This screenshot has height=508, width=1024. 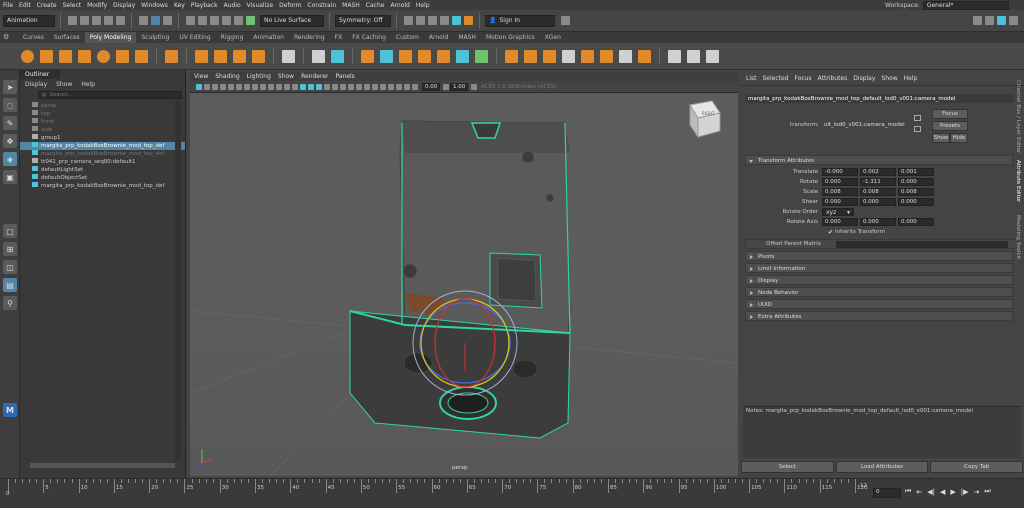 What do you see at coordinates (10, 159) in the screenshot?
I see `rotate-tool-icon: ◈` at bounding box center [10, 159].